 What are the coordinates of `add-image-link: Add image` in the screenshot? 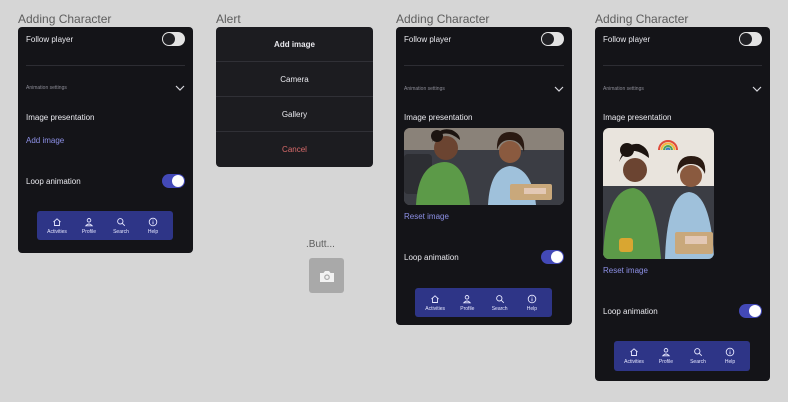 It's located at (45, 140).